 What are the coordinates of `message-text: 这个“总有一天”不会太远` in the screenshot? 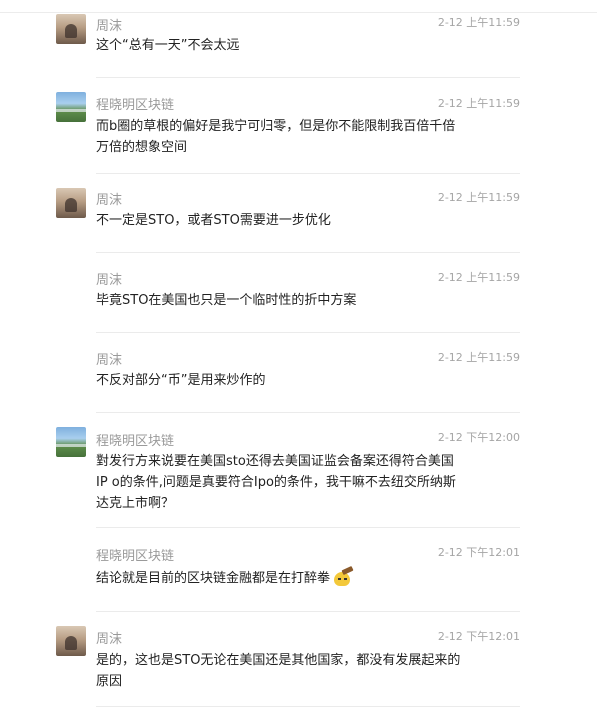 It's located at (296, 45).